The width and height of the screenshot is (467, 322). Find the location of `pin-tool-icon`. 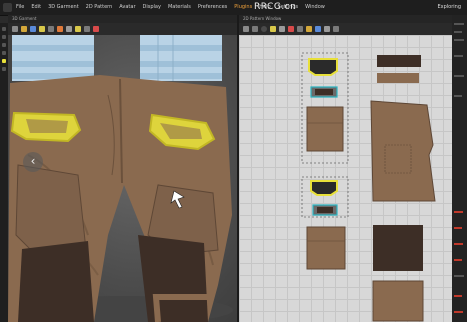

pin-tool-icon is located at coordinates (33, 29).